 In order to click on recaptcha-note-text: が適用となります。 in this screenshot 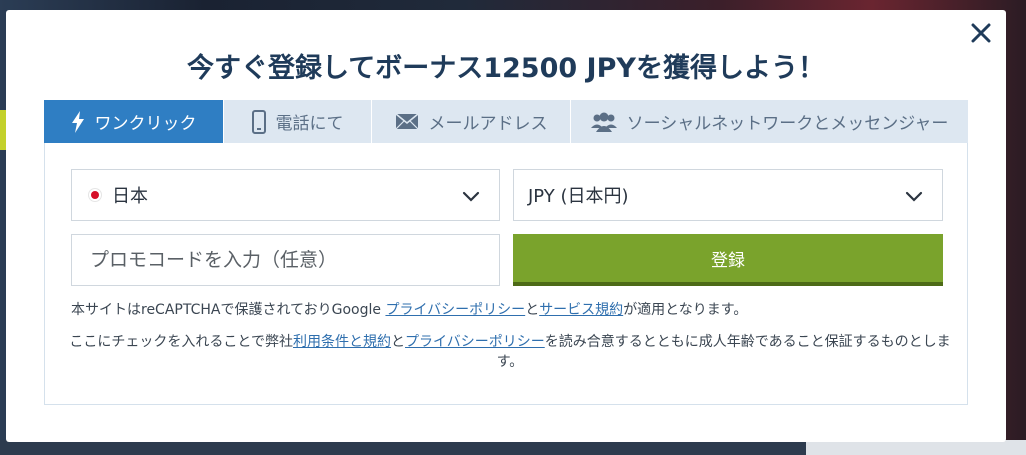, I will do `click(685, 310)`.